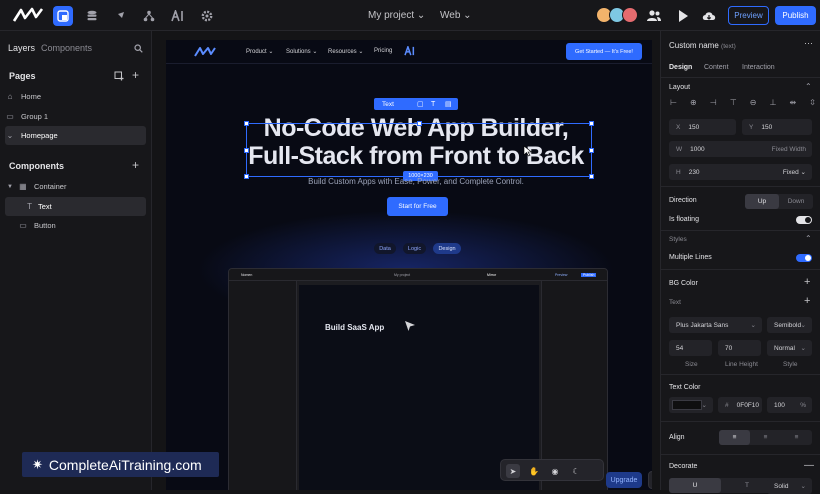 The image size is (820, 494). I want to click on add-icon: +, so click(135, 75).